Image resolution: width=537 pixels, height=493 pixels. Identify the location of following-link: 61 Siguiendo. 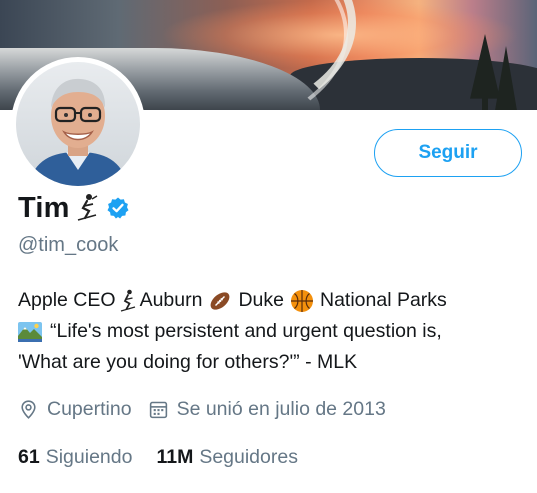
(75, 457).